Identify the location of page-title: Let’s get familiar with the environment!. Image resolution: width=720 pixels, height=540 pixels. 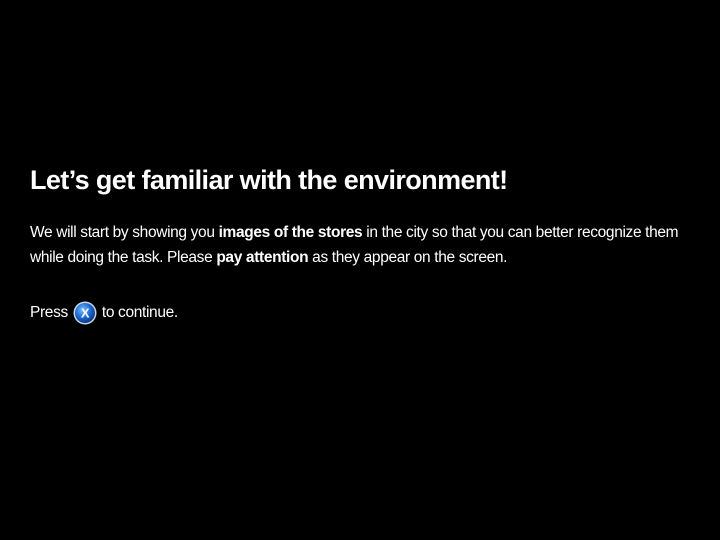
(269, 180).